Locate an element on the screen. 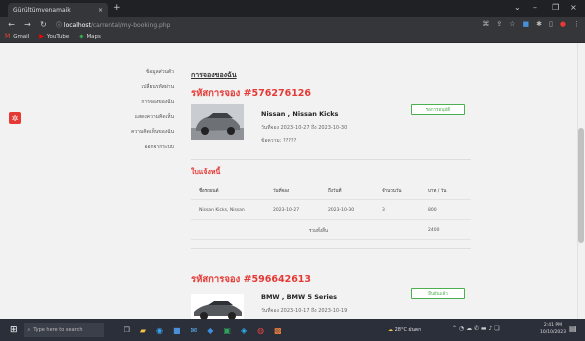  store-icon: ■ is located at coordinates (177, 330).